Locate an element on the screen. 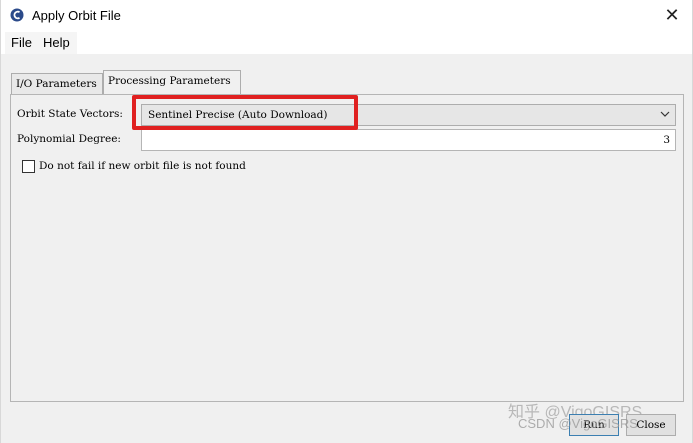 The image size is (693, 443). menu-bar: File Help is located at coordinates (346, 43).